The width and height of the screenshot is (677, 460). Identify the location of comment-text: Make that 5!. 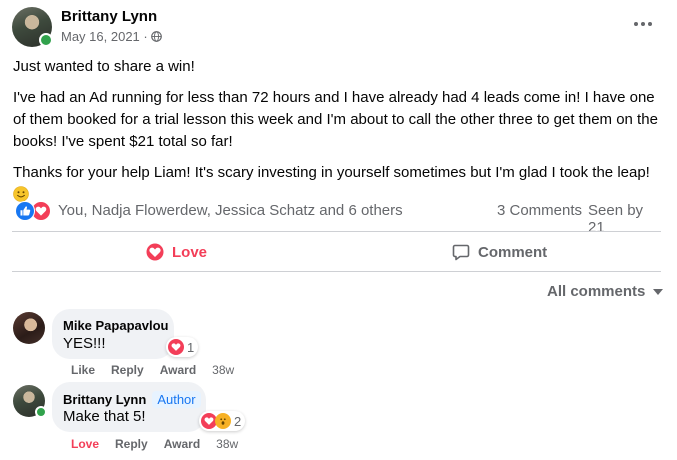
(104, 416).